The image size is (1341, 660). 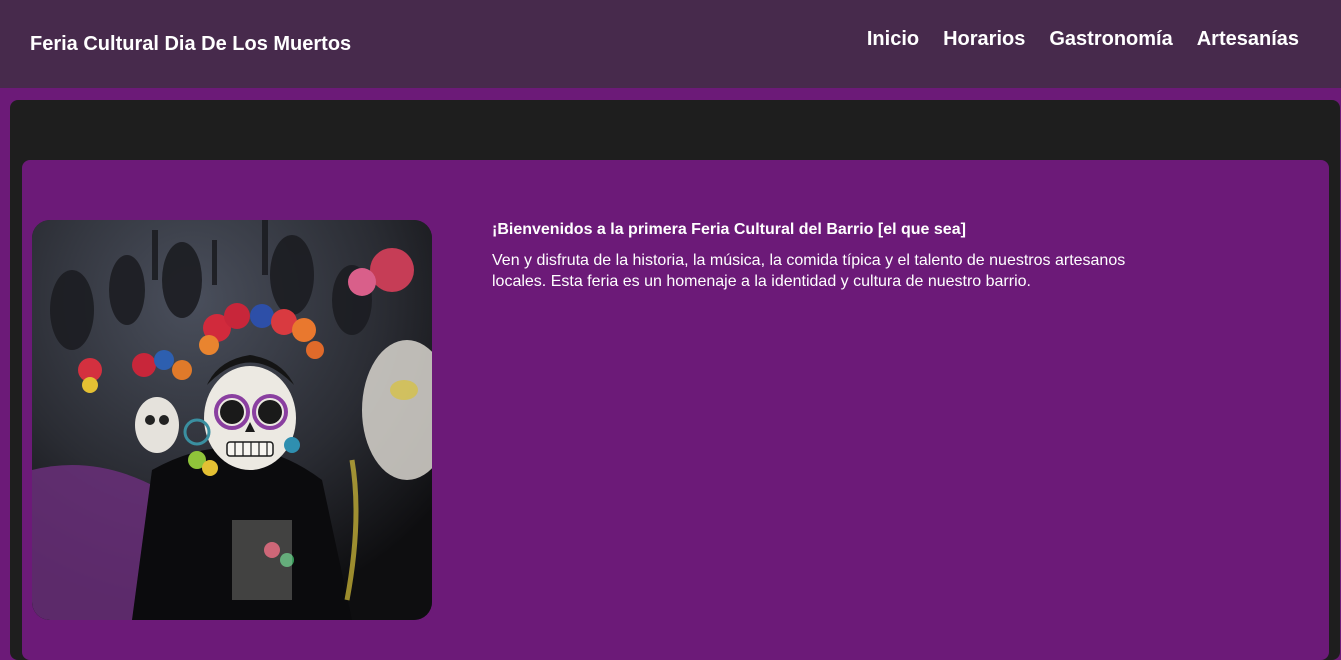 What do you see at coordinates (984, 39) in the screenshot?
I see `nav-link-horarios: Horarios` at bounding box center [984, 39].